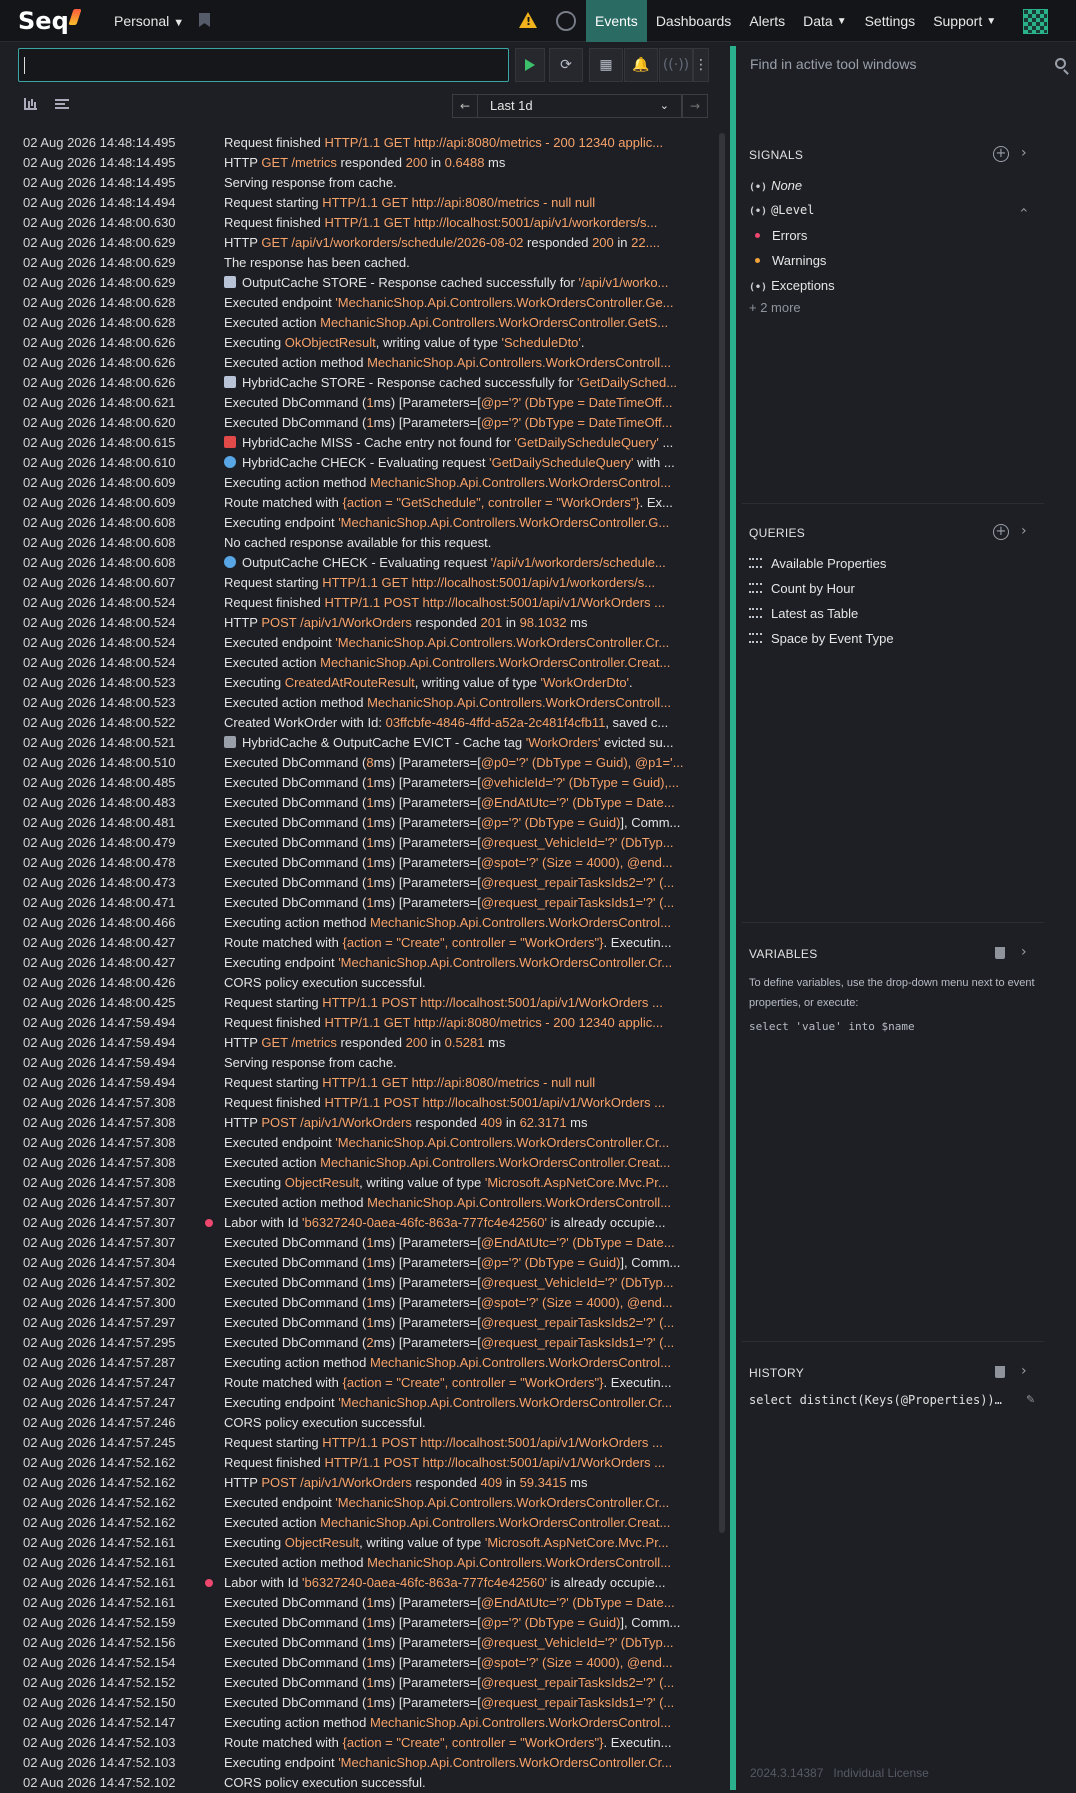 Image resolution: width=1076 pixels, height=1793 pixels. Describe the element at coordinates (790, 260) in the screenshot. I see `signal-warnings: Warnings` at that location.